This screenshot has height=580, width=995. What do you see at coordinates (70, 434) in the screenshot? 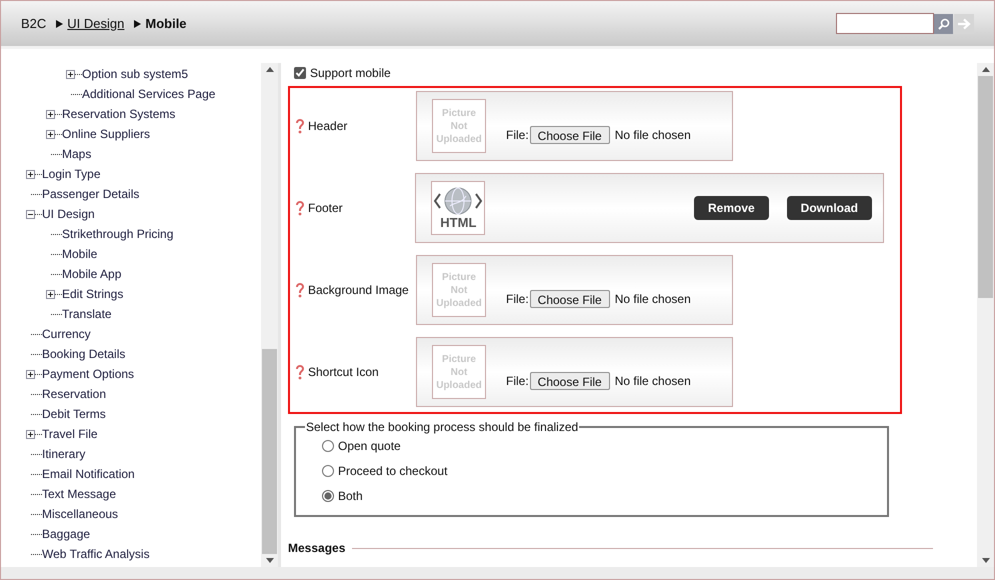
I see `tree-item: Travel File` at bounding box center [70, 434].